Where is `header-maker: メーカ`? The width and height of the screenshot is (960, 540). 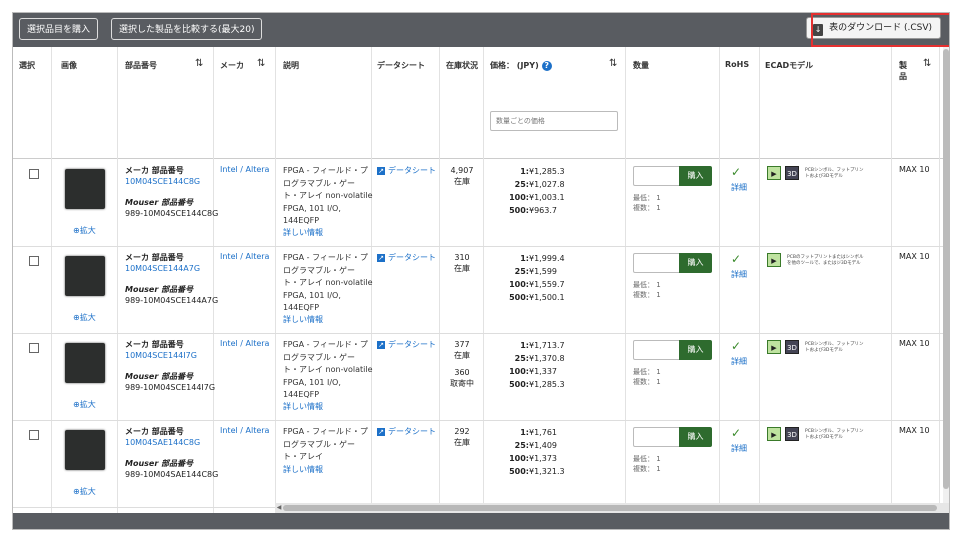
header-maker: メーカ is located at coordinates (232, 65).